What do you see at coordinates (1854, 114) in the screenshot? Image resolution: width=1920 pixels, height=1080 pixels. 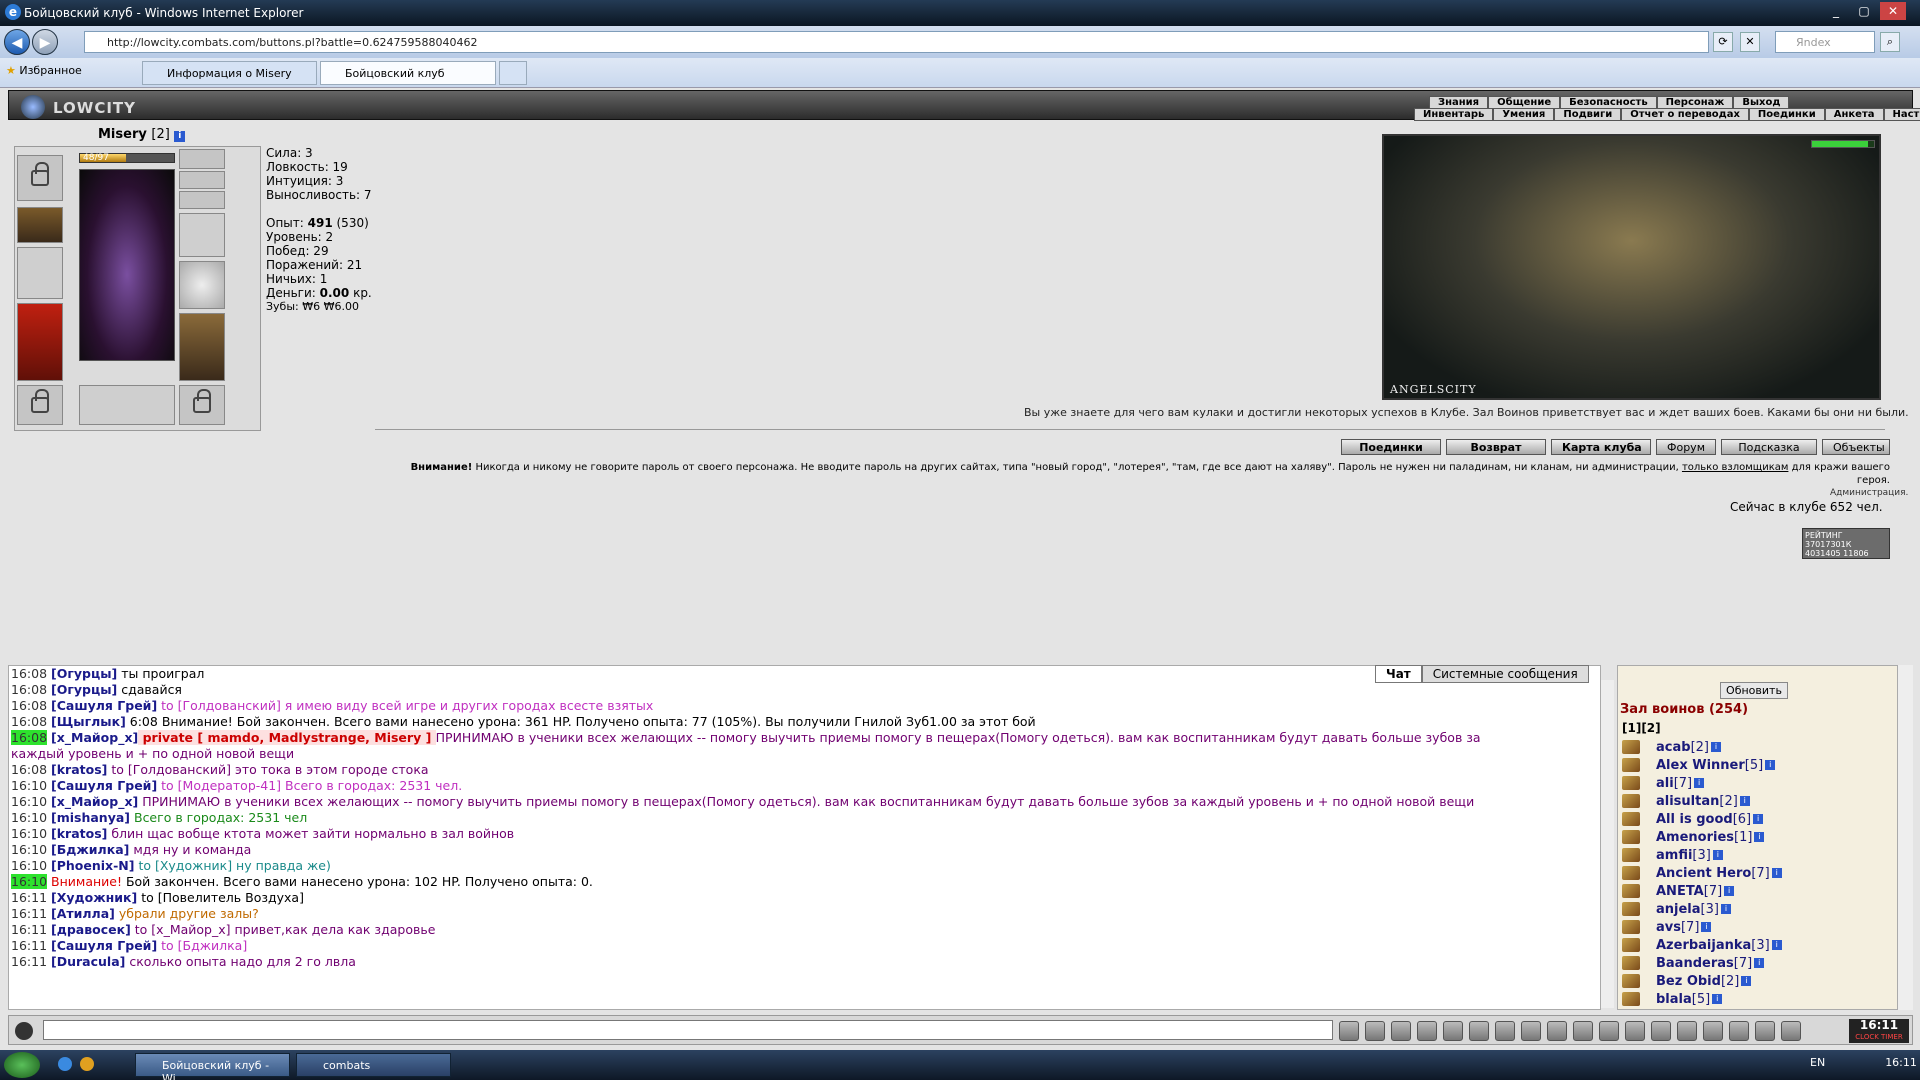 I see `submenu-profile: Анкета` at bounding box center [1854, 114].